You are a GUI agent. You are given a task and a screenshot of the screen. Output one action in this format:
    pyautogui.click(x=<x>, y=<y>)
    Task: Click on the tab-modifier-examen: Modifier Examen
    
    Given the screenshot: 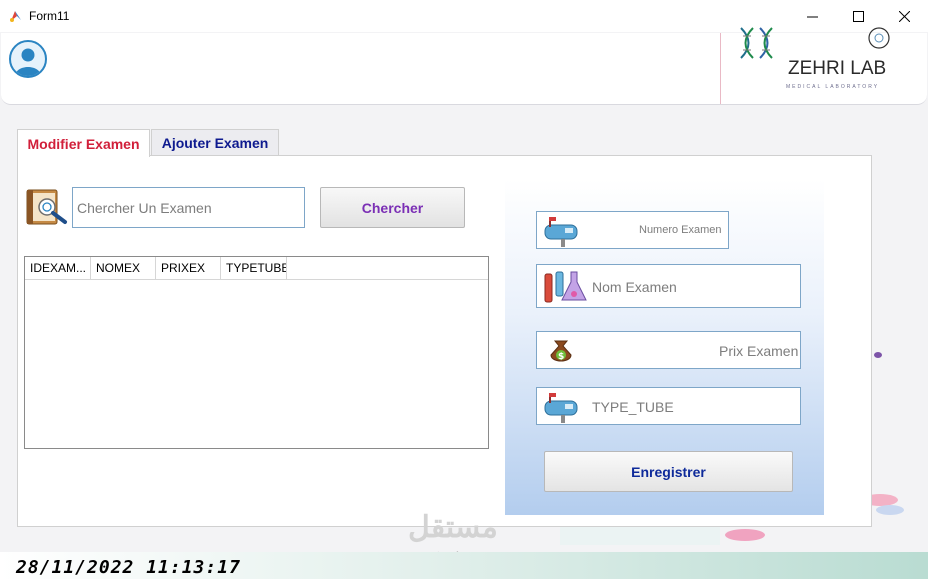 What is the action you would take?
    pyautogui.click(x=83, y=143)
    